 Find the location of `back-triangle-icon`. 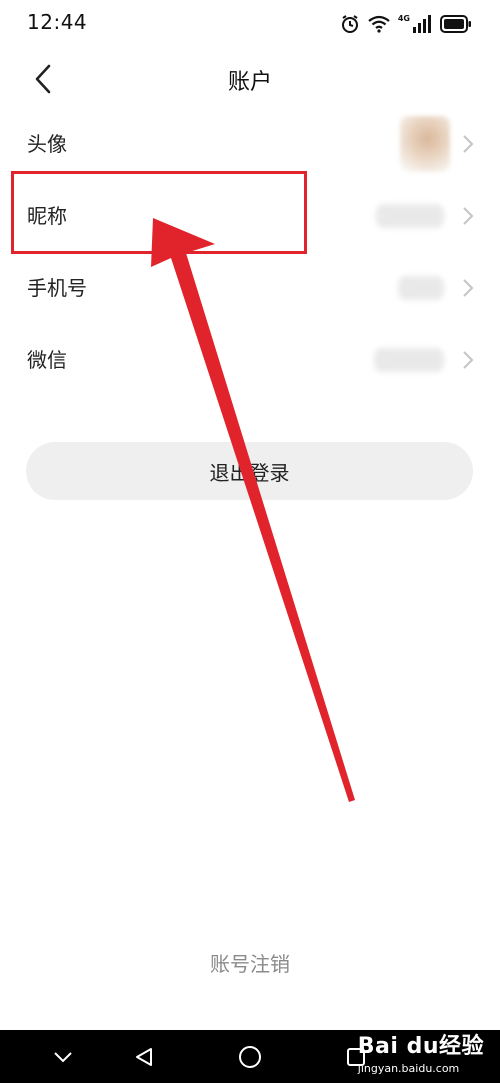

back-triangle-icon is located at coordinates (144, 1057).